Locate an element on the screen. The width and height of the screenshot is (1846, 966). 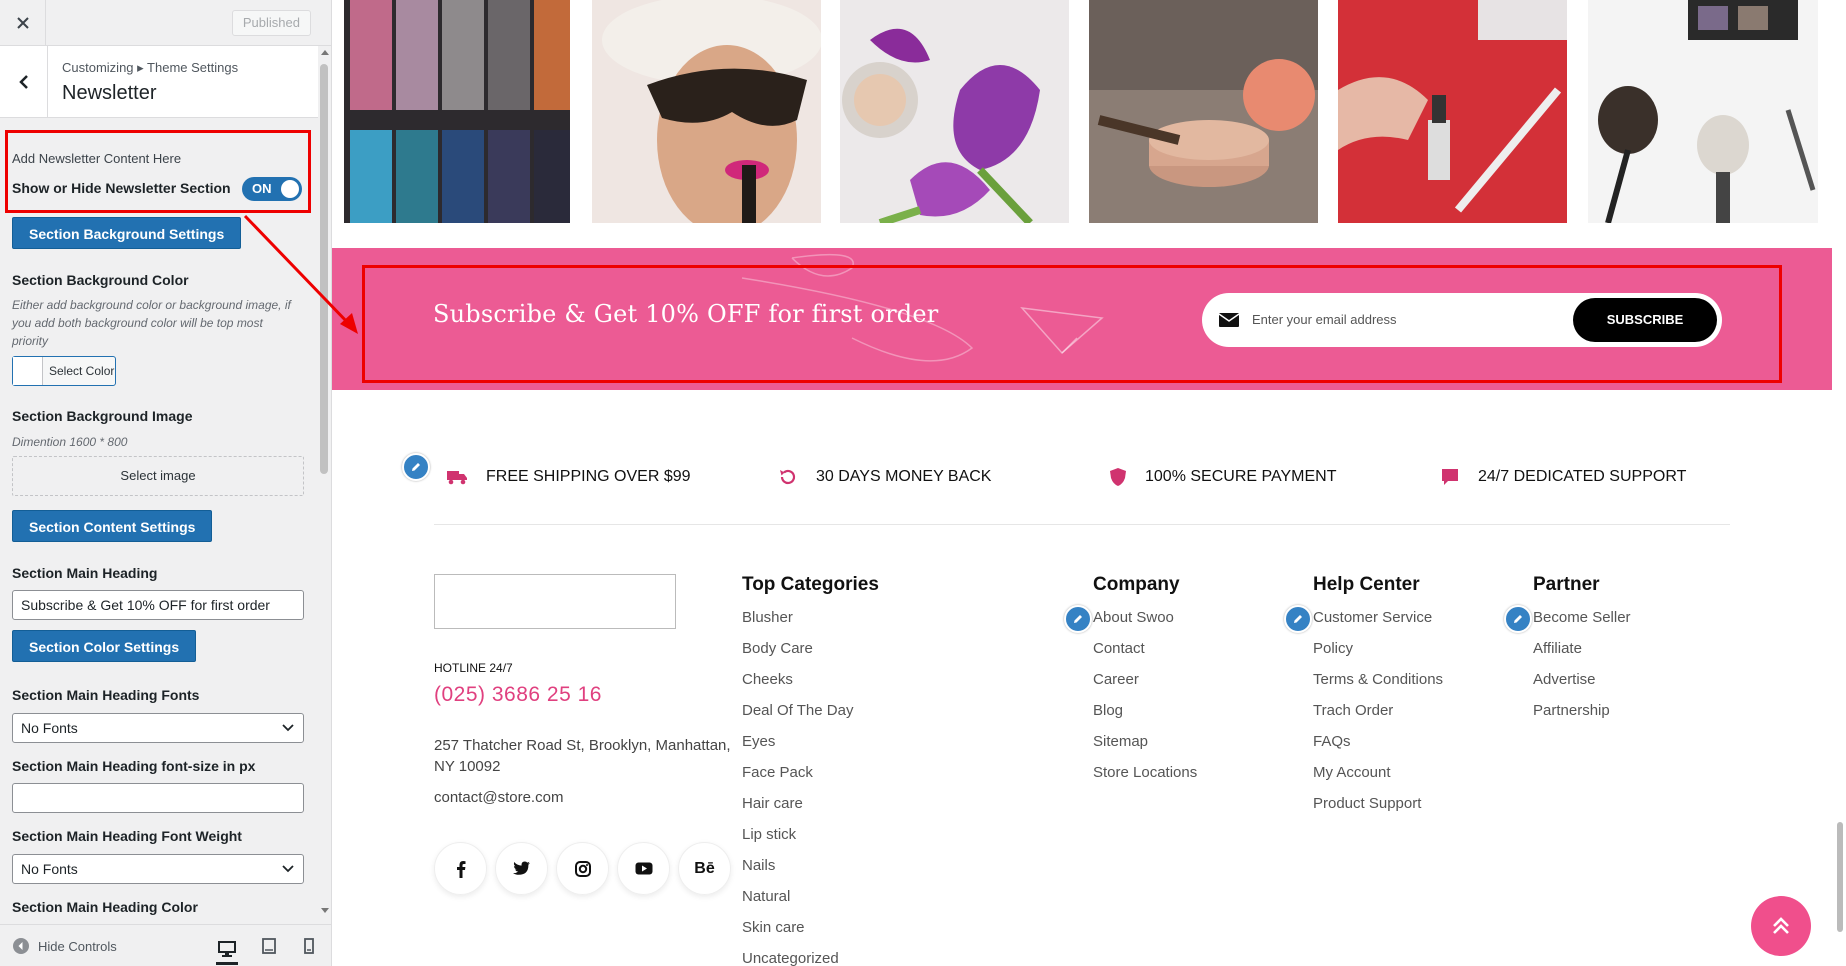
footer-link: Partnership is located at coordinates (1582, 716).